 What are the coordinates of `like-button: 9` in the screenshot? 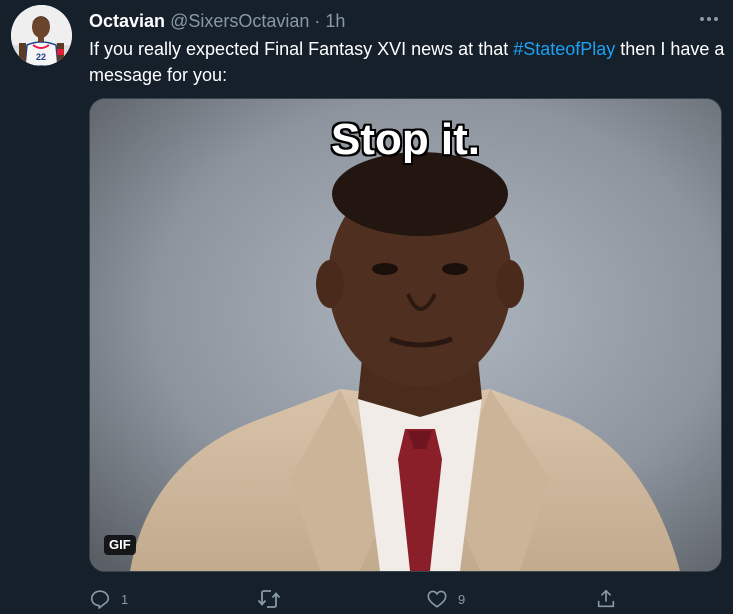 It's located at (445, 599).